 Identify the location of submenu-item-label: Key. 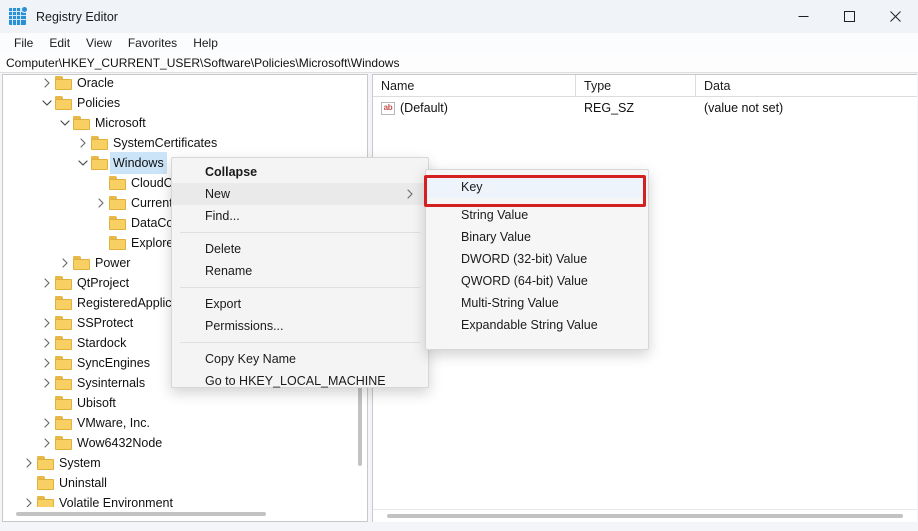
(472, 187).